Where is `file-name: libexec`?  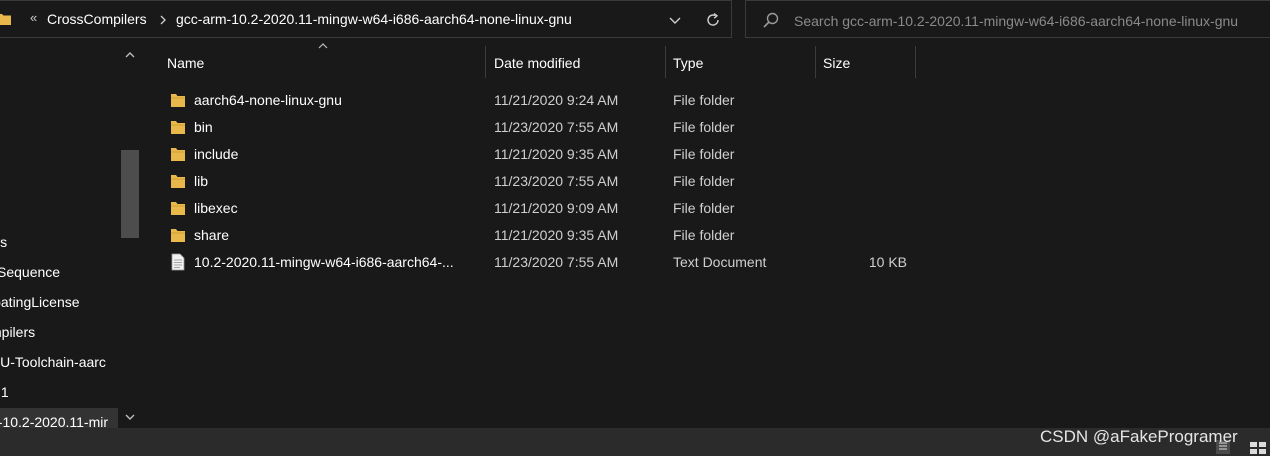 file-name: libexec is located at coordinates (216, 208).